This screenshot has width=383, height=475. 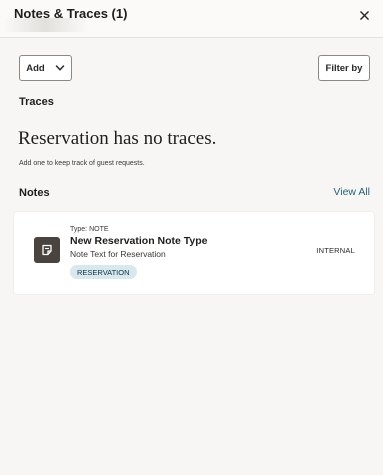 I want to click on view-all-link: View All, so click(x=351, y=192).